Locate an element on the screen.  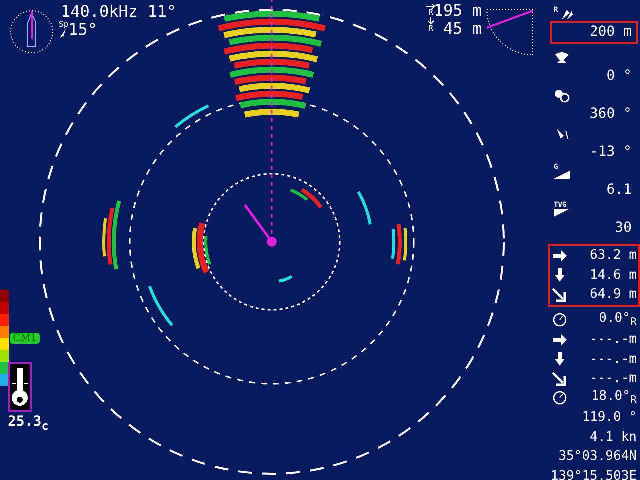
readout-value: 119.0 ° is located at coordinates (609, 418).